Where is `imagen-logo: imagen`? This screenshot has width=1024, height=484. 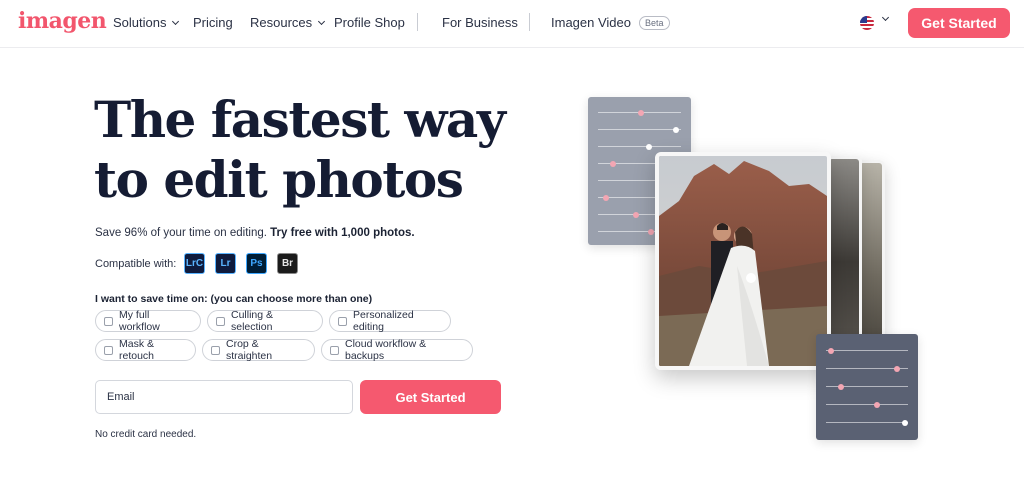
imagen-logo: imagen is located at coordinates (62, 21).